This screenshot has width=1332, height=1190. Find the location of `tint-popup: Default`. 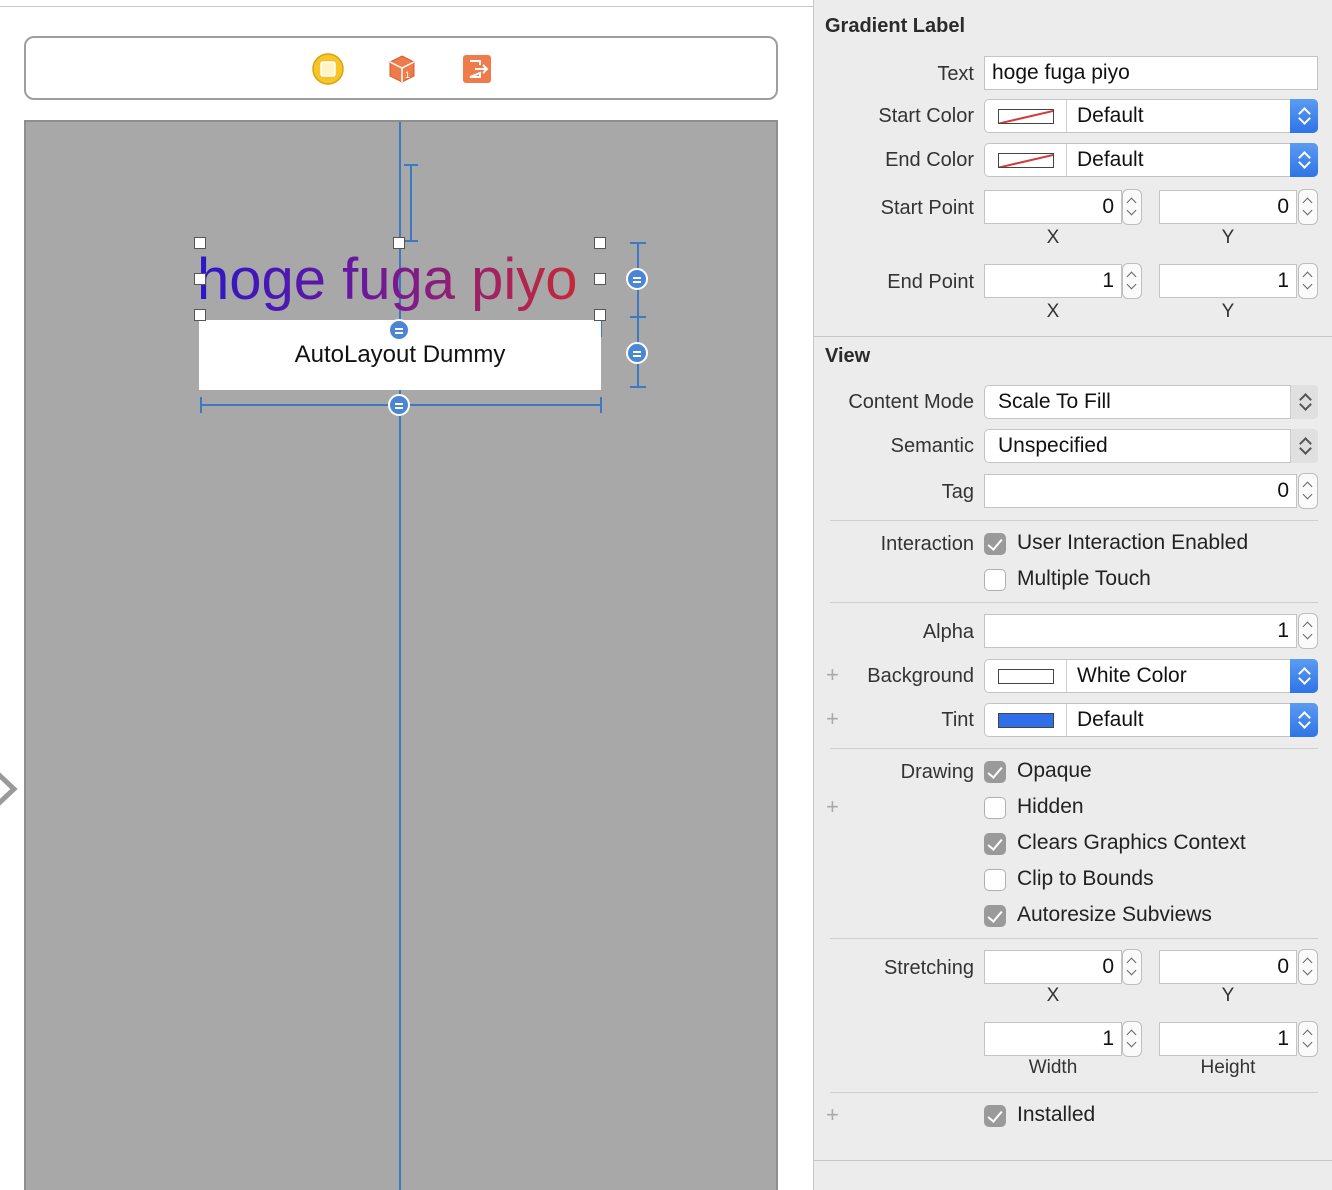

tint-popup: Default is located at coordinates (1151, 720).